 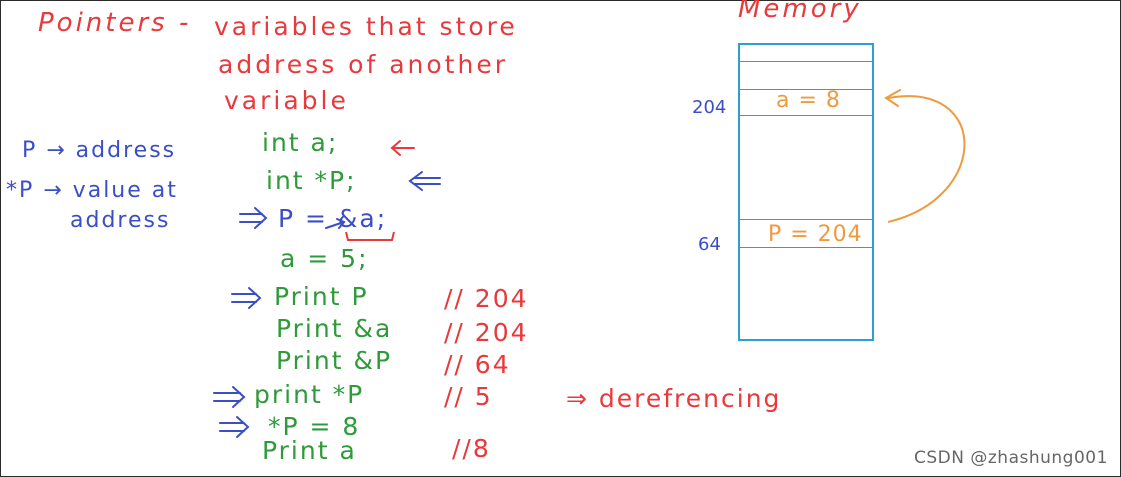 What do you see at coordinates (800, 12) in the screenshot?
I see `memory-title: Memory` at bounding box center [800, 12].